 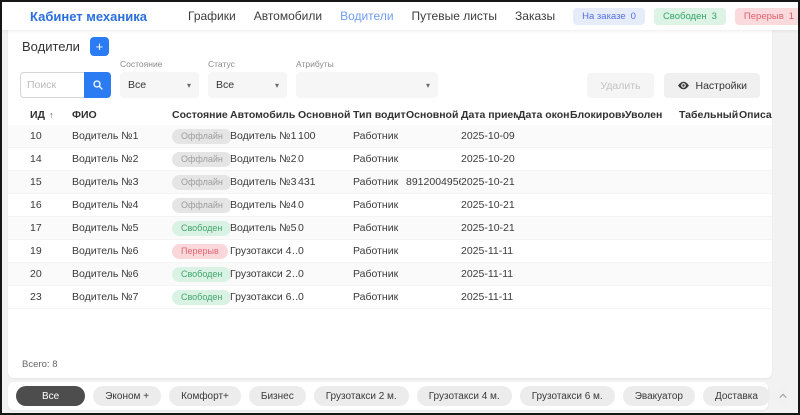 I want to click on cell-hired: 2025-10-20, so click(x=488, y=159).